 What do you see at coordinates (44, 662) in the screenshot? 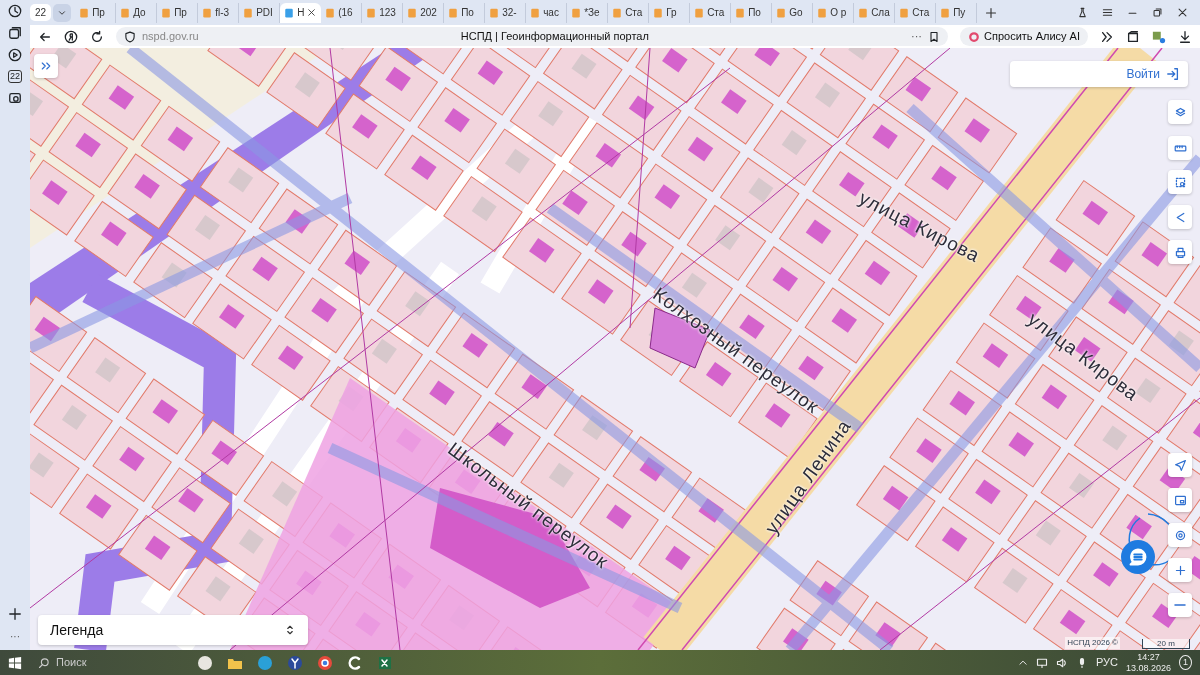
I see `search-icon` at bounding box center [44, 662].